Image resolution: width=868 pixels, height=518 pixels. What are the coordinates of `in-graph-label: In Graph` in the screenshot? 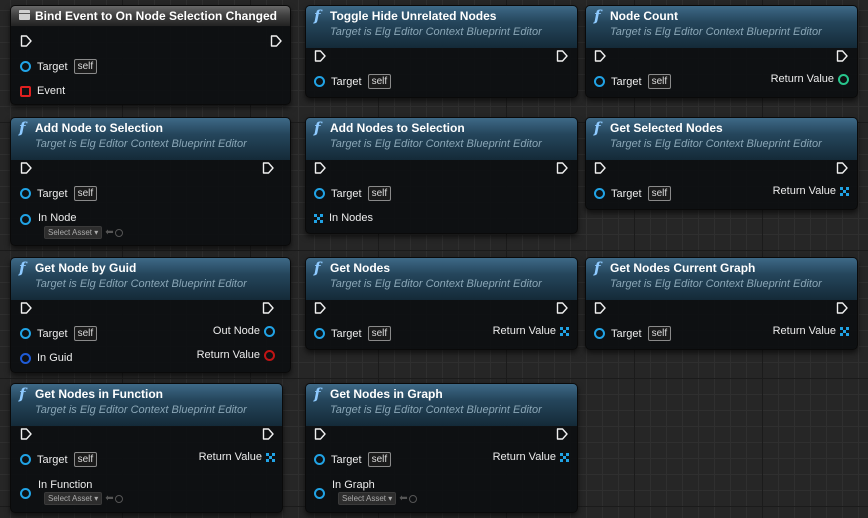 It's located at (353, 485).